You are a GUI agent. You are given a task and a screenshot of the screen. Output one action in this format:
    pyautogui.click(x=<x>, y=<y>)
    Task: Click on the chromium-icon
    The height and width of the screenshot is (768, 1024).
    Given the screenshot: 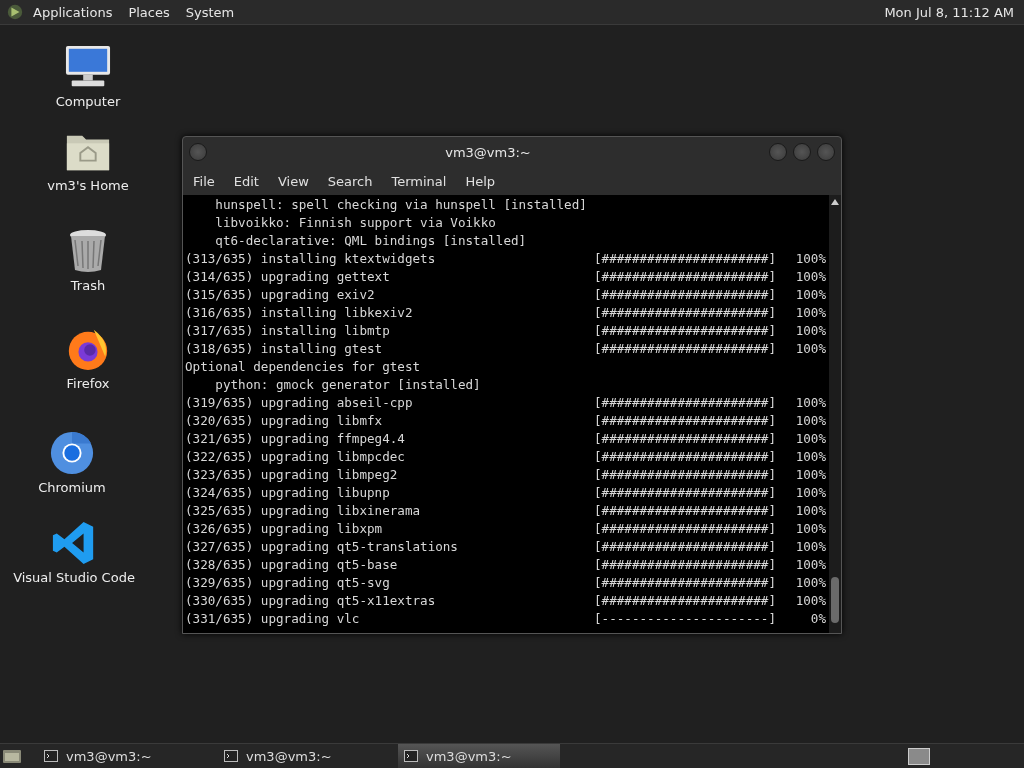 What is the action you would take?
    pyautogui.click(x=72, y=453)
    